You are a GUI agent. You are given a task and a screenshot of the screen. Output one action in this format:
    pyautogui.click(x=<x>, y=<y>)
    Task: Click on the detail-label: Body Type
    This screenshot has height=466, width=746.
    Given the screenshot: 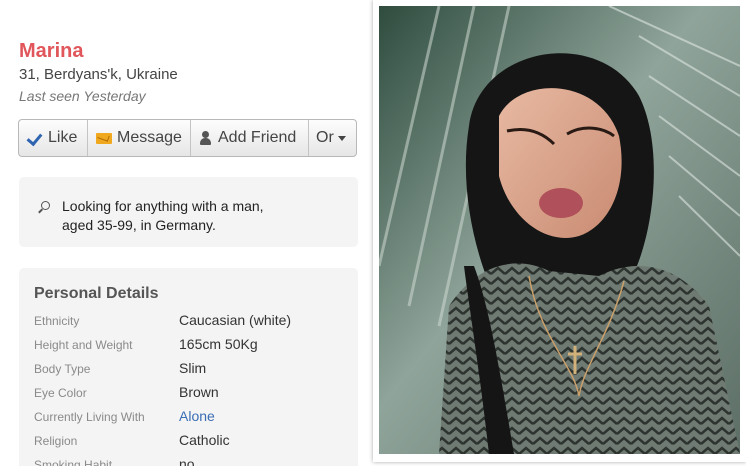 What is the action you would take?
    pyautogui.click(x=62, y=369)
    